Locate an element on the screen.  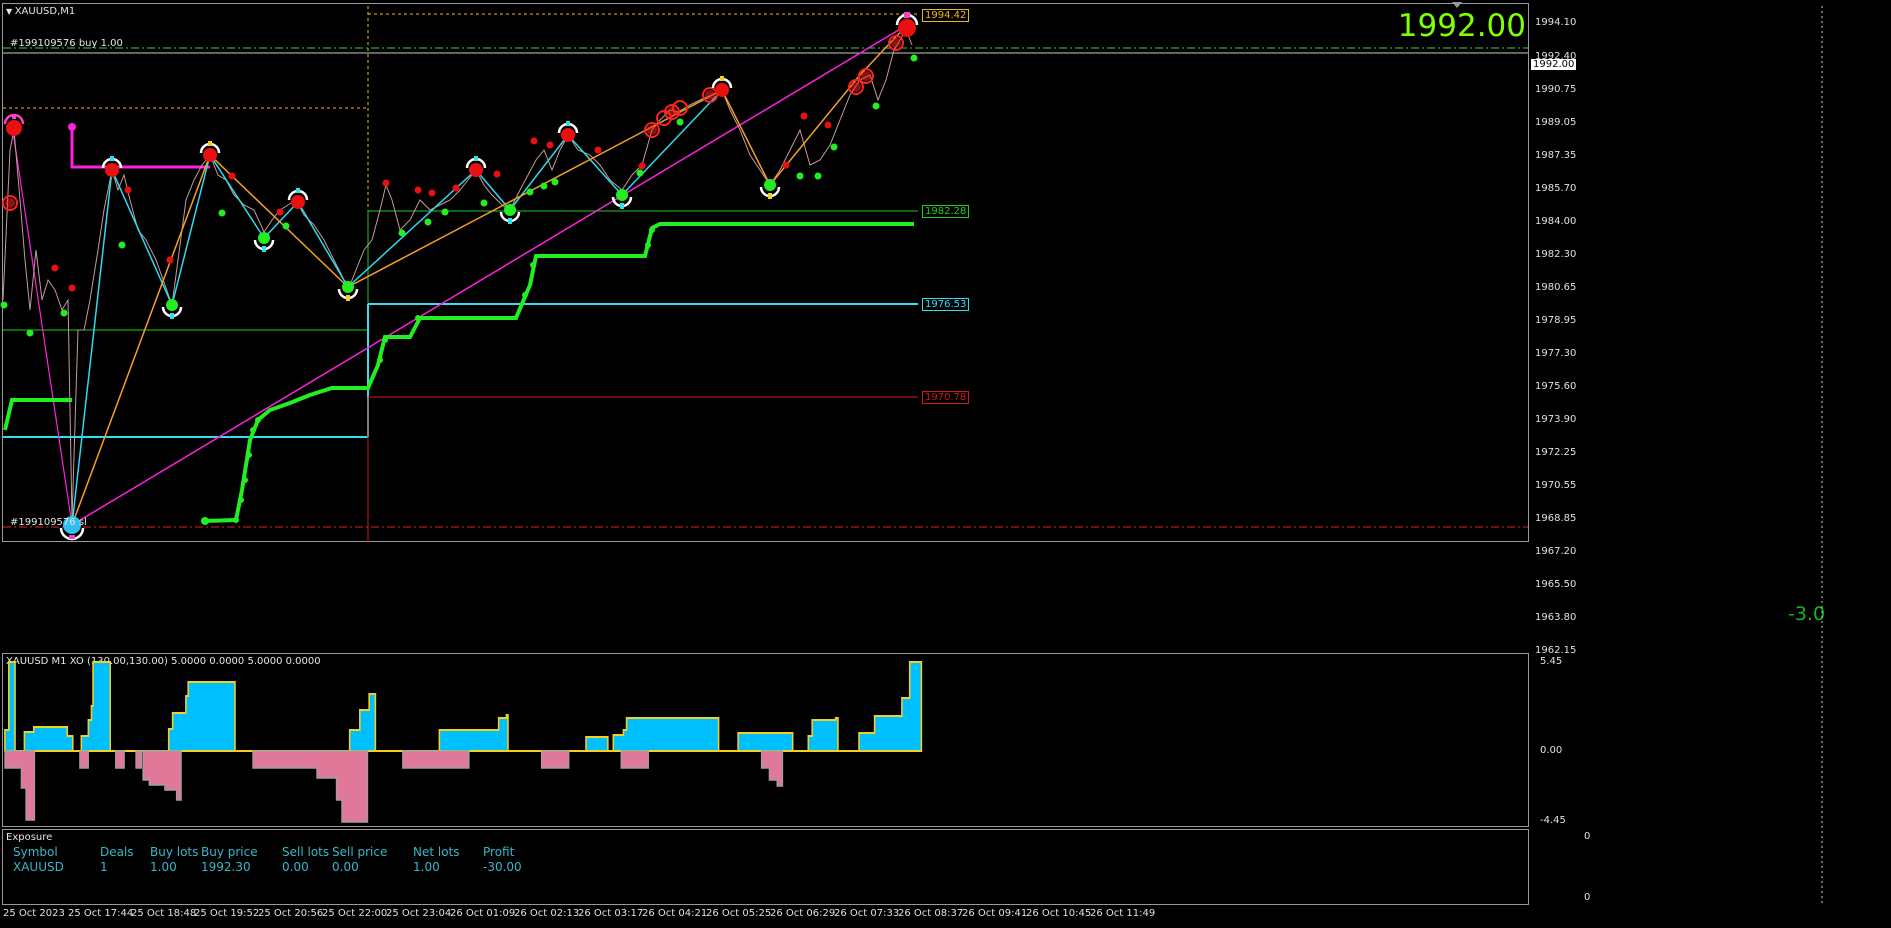
time-axis-label: 26 Oct 01:09 is located at coordinates (483, 913).